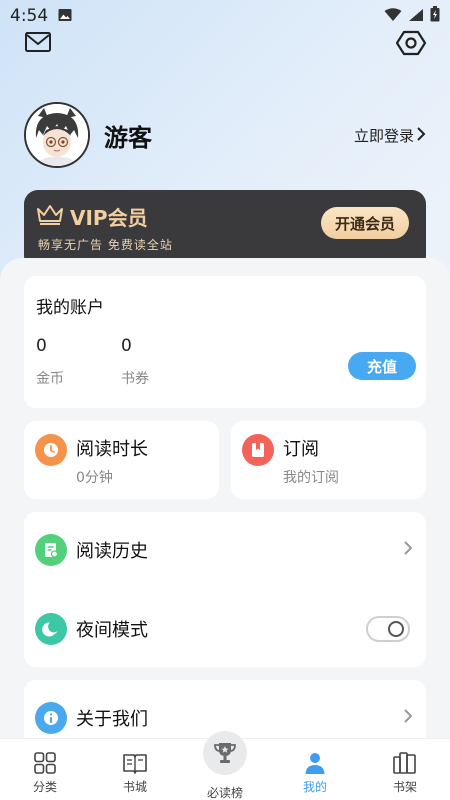 The image size is (450, 800). What do you see at coordinates (135, 763) in the screenshot?
I see `open-book-icon` at bounding box center [135, 763].